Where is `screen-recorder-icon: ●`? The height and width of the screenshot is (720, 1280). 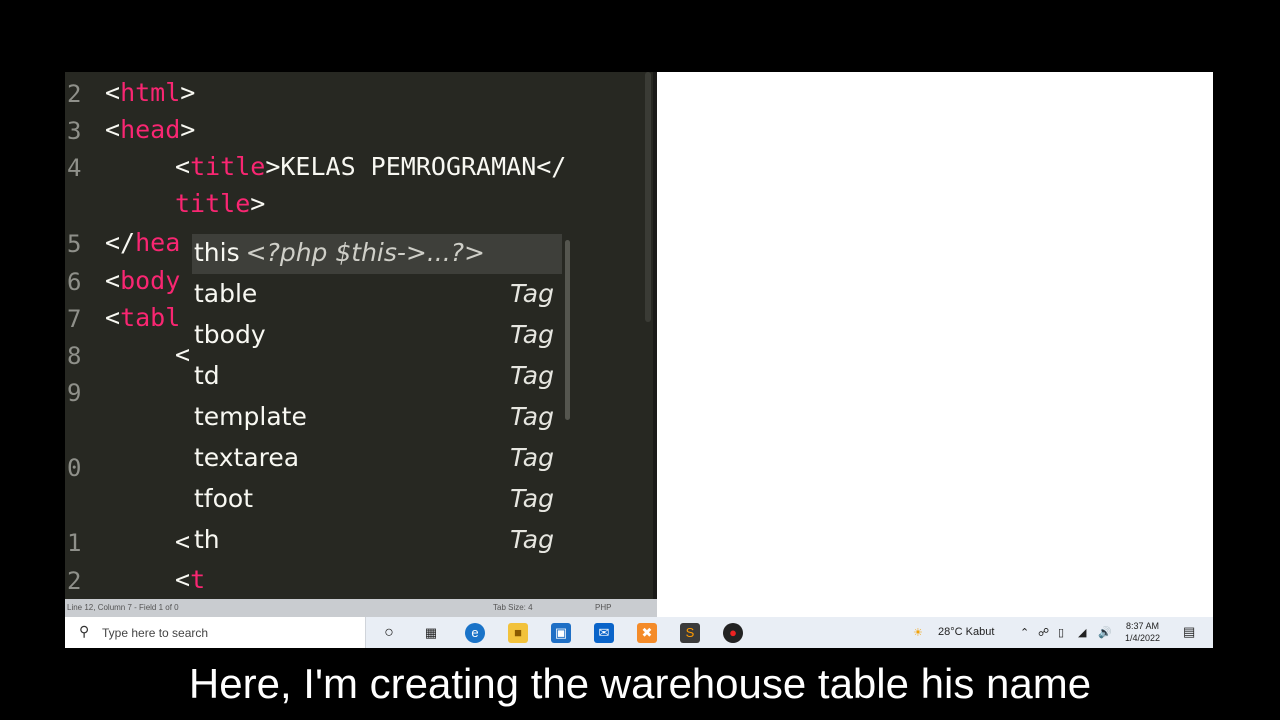
screen-recorder-icon: ● is located at coordinates (733, 633).